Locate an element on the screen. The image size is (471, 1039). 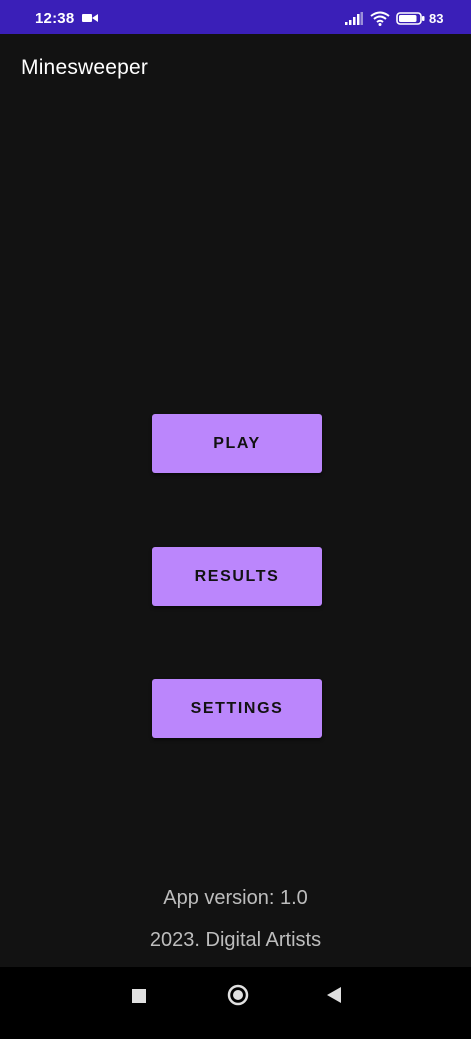
status-bar: 12:38 83 is located at coordinates (235, 17).